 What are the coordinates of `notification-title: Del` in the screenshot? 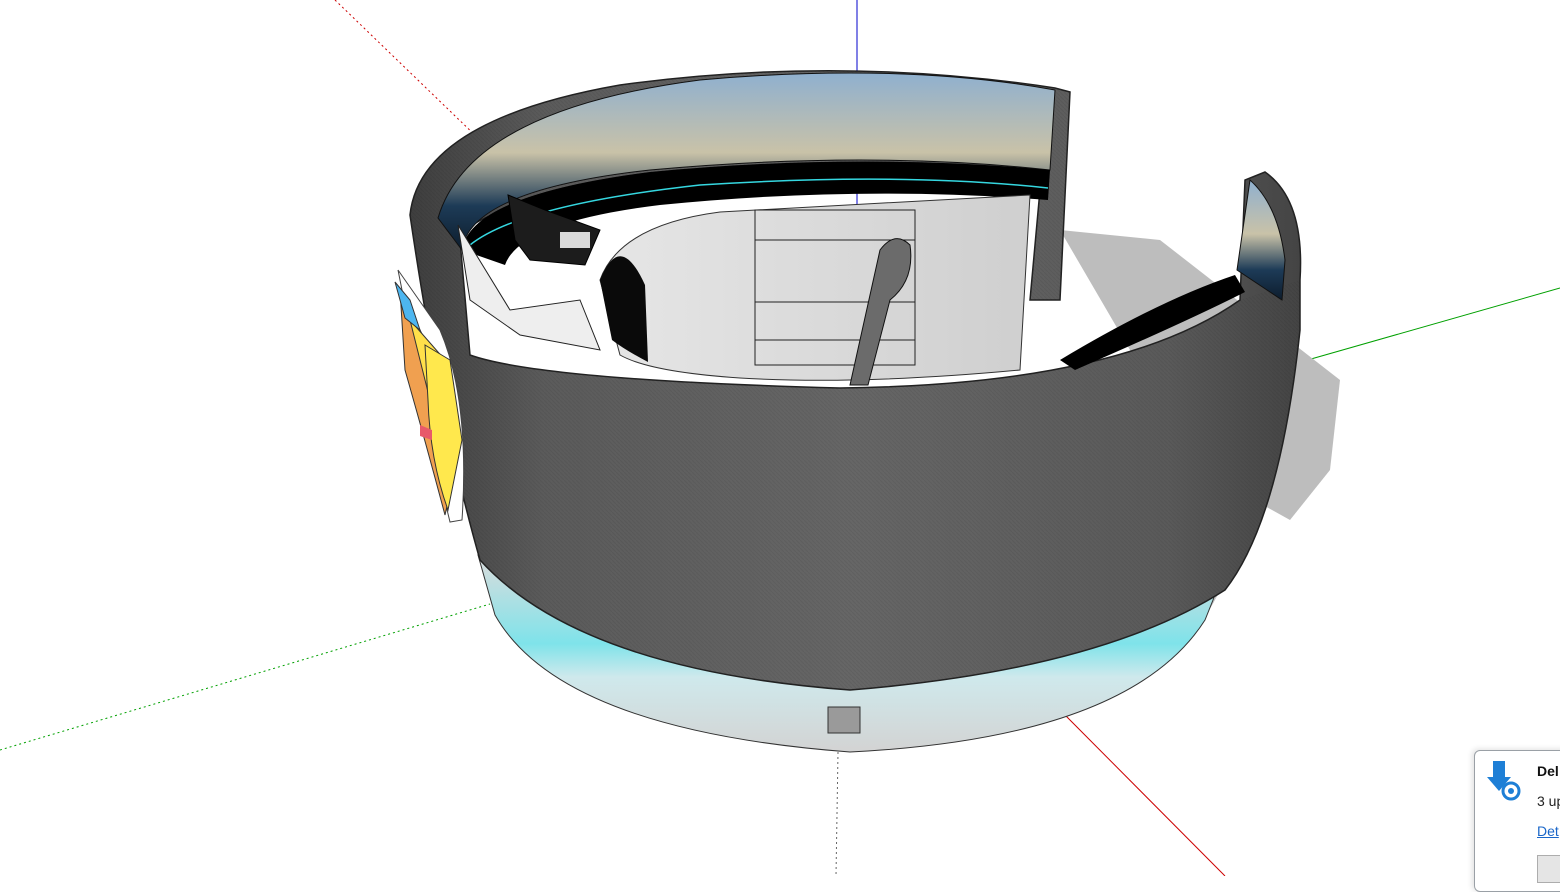 It's located at (1548, 771).